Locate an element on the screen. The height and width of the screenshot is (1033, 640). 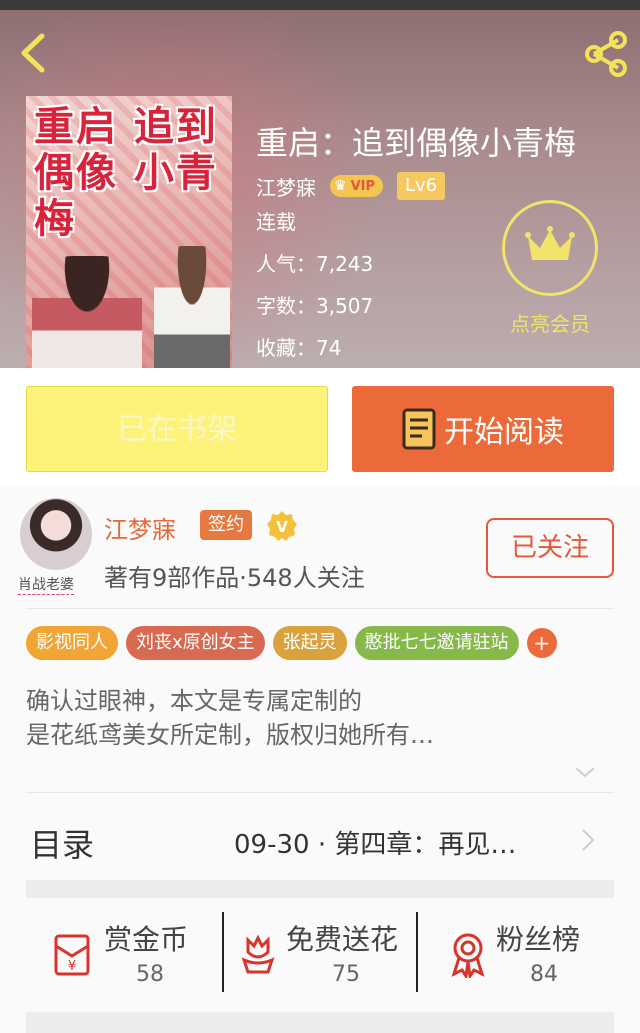
reward-label: 粉丝榜 is located at coordinates (538, 939).